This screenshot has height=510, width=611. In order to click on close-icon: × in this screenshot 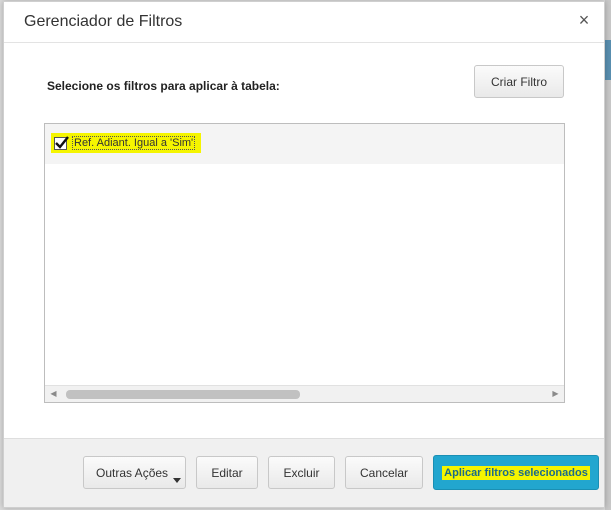, I will do `click(584, 20)`.